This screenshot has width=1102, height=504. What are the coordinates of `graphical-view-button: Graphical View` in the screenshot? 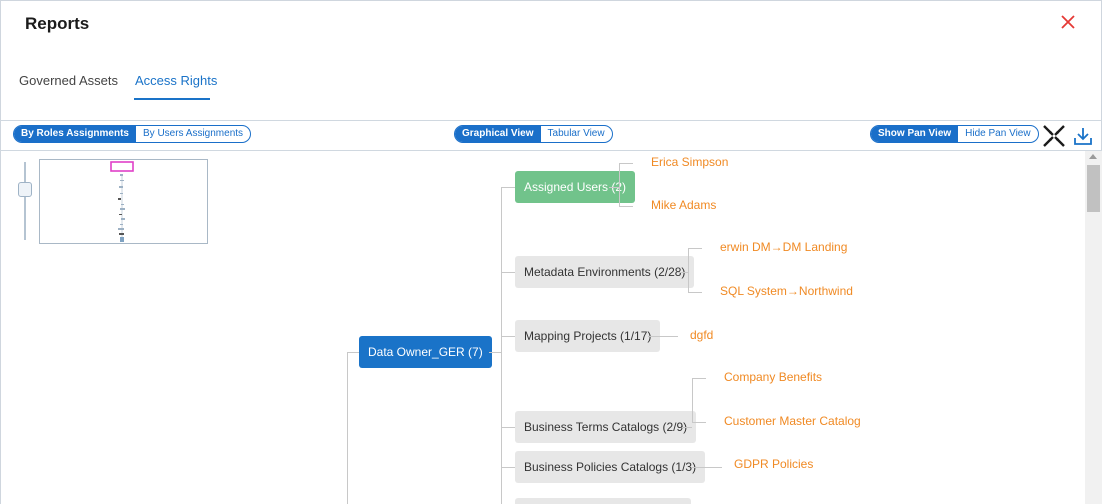 It's located at (498, 134).